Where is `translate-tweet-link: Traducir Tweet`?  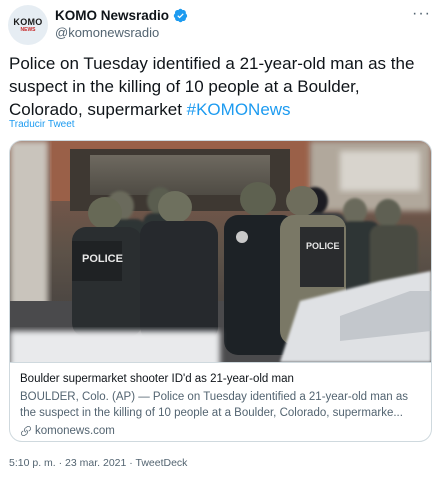
translate-tweet-link: Traducir Tweet is located at coordinates (42, 124).